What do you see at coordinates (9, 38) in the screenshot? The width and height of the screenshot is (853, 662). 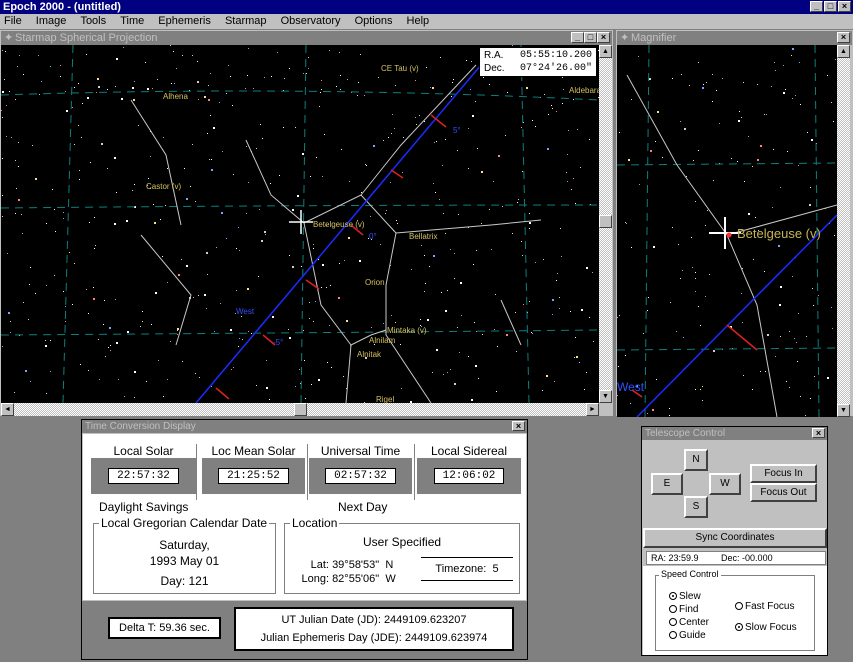 I see `starmap-icon: ✦` at bounding box center [9, 38].